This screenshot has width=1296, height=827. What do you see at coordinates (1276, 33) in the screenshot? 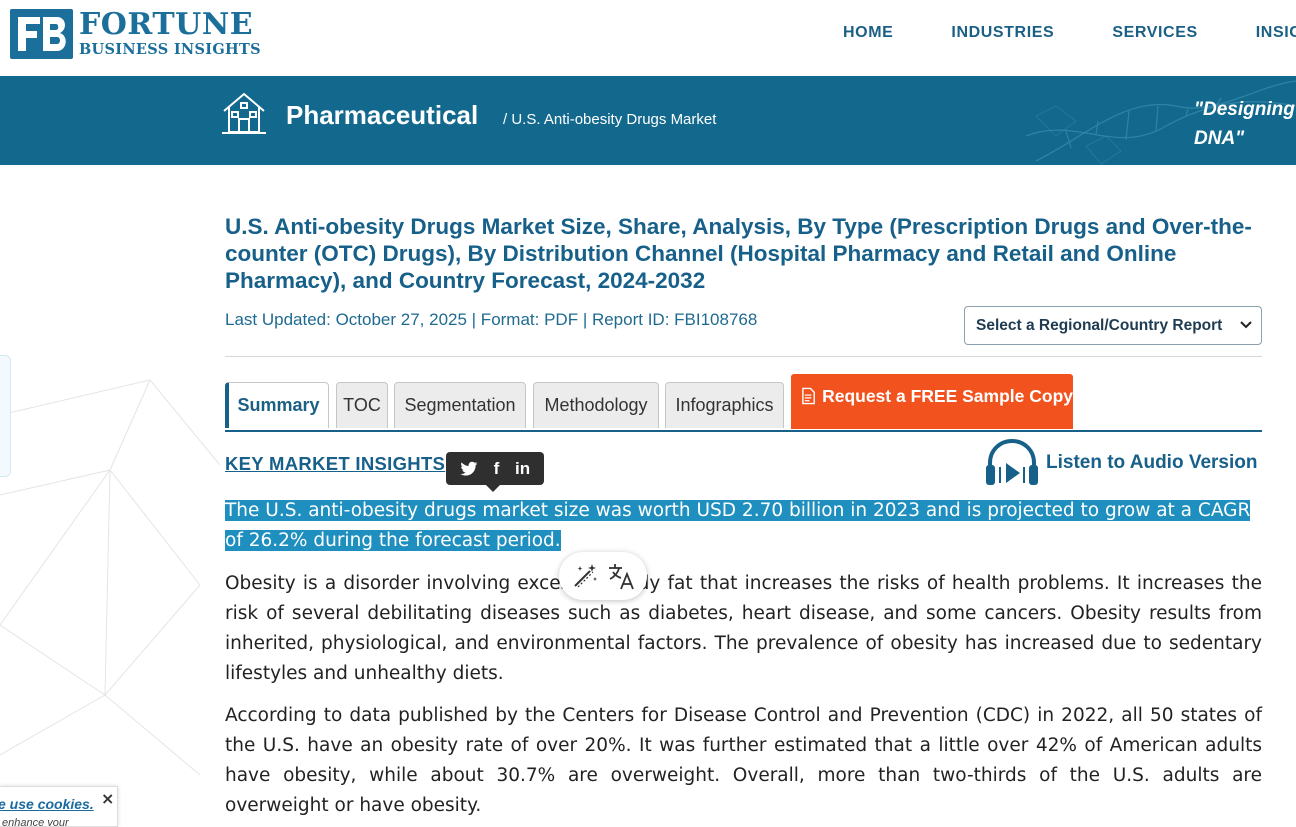
I see `nav-insights: INSIGHT` at bounding box center [1276, 33].